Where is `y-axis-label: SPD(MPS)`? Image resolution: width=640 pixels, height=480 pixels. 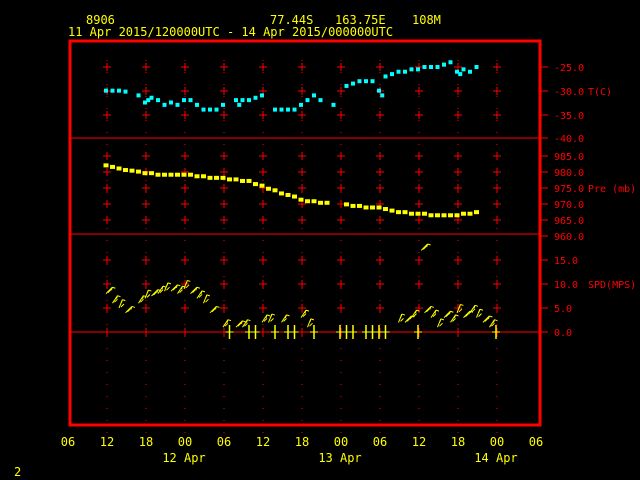 y-axis-label: SPD(MPS) is located at coordinates (612, 285).